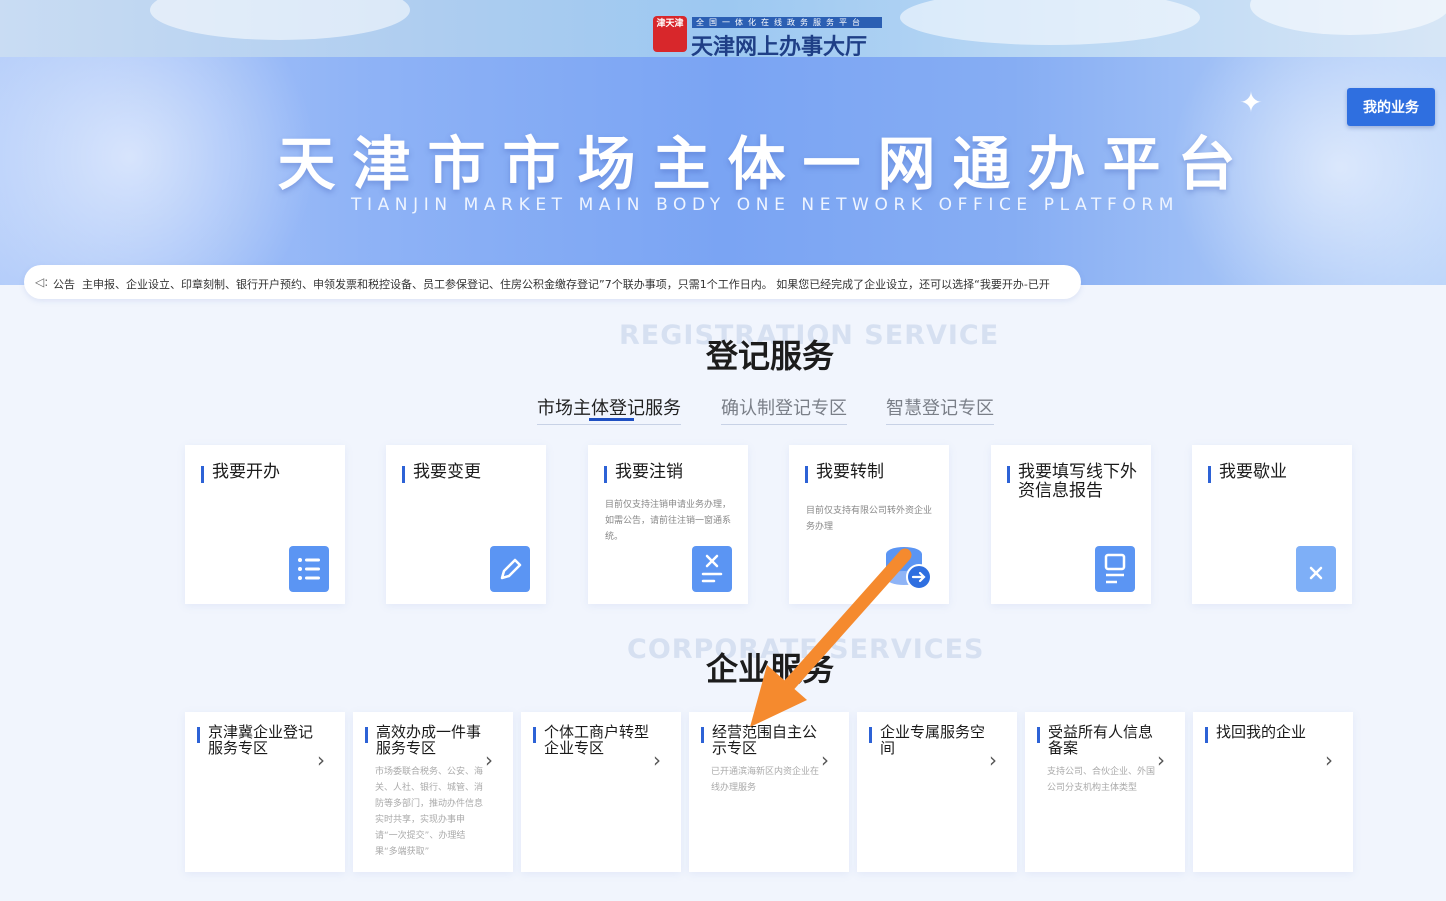 Image resolution: width=1446 pixels, height=901 pixels. I want to click on card-desc: 已开通滨海新区内资企业在线办理服务, so click(765, 780).